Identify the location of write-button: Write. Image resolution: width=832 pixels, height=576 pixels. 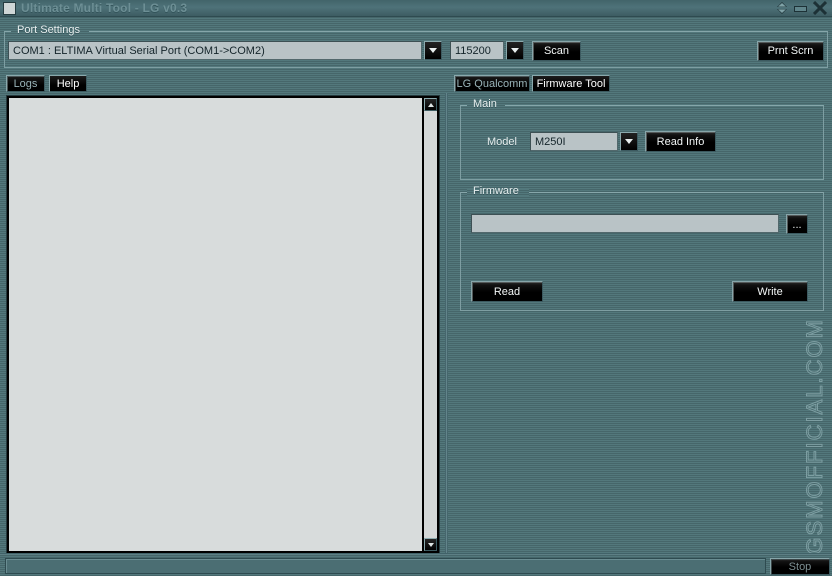
(770, 291).